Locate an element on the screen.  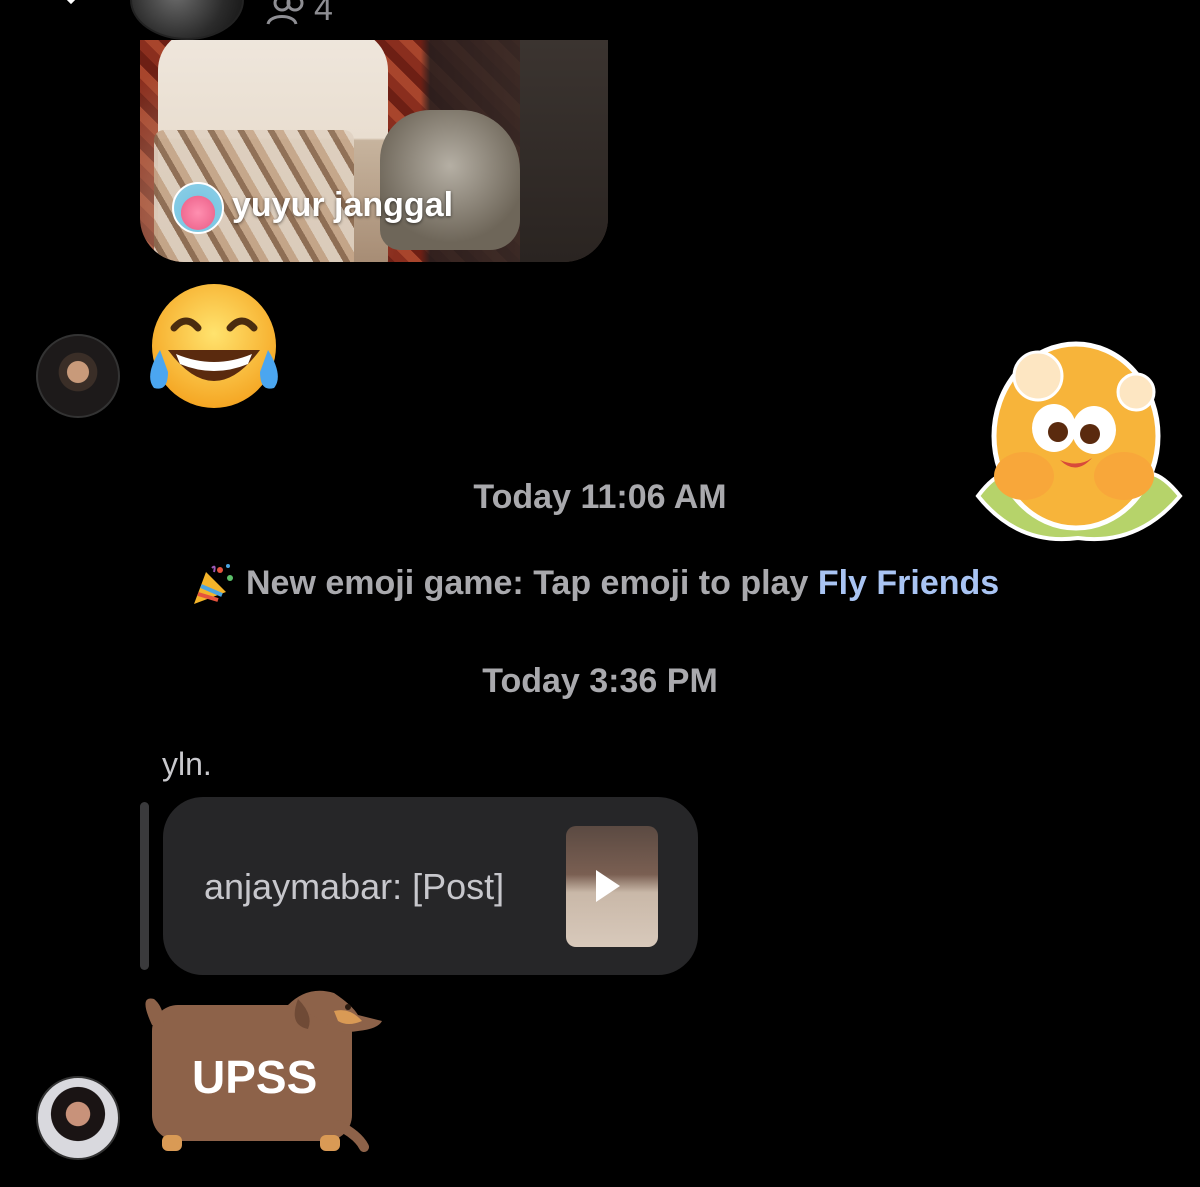
member-count: 4 is located at coordinates (323, 14).